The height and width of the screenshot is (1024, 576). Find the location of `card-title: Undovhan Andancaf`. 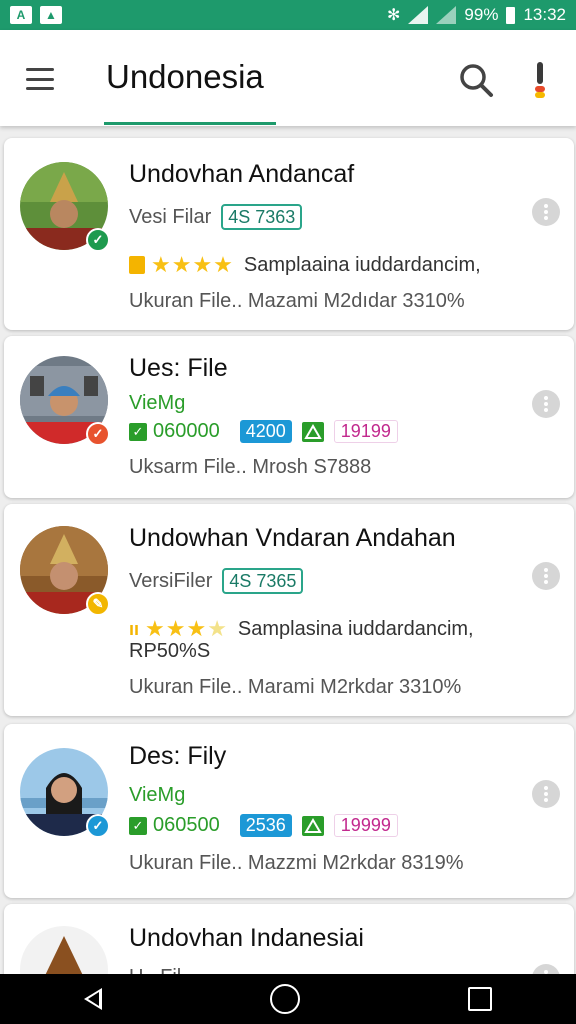

card-title: Undovhan Andancaf is located at coordinates (242, 174).